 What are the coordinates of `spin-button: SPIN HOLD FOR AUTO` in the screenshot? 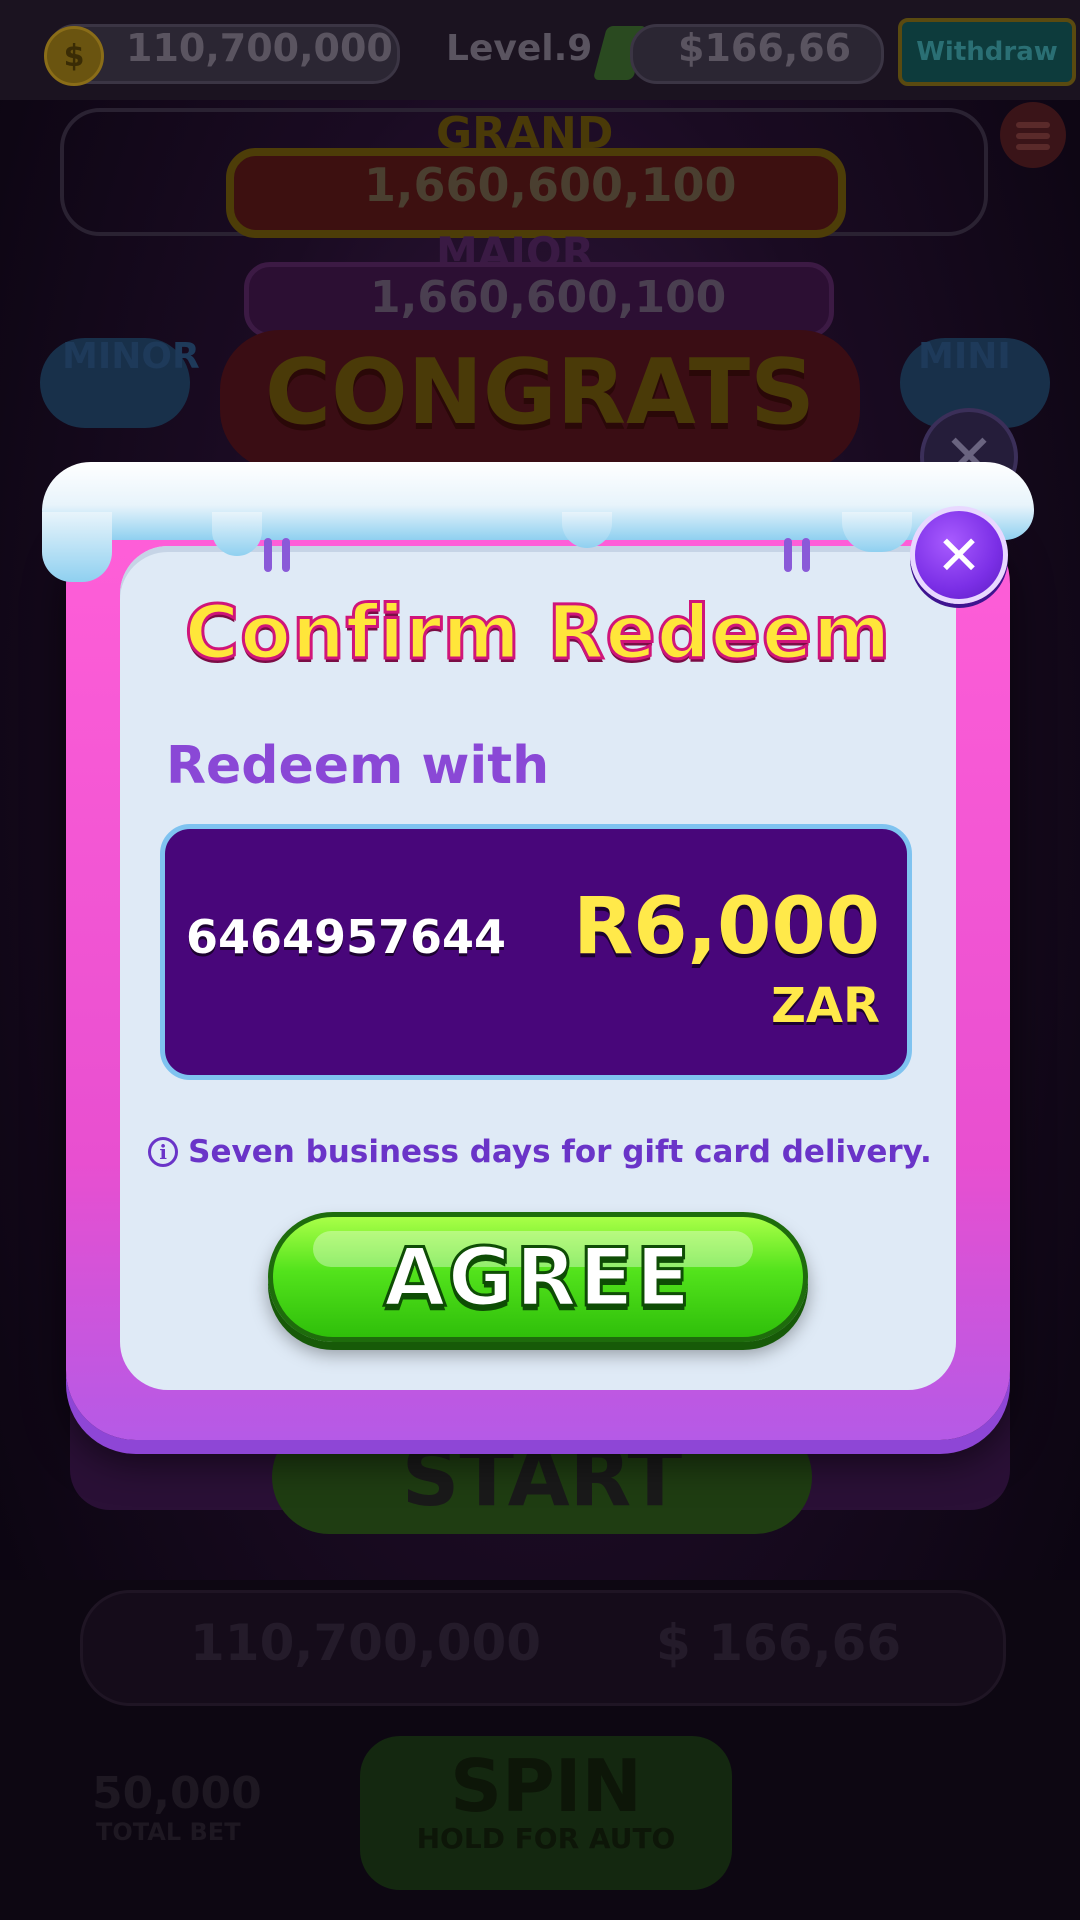 It's located at (546, 1813).